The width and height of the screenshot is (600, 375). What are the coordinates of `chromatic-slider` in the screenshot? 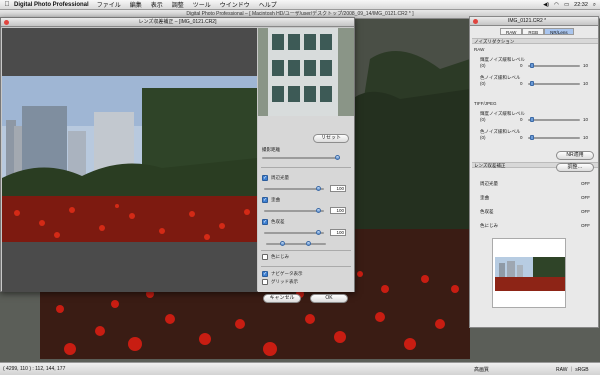 It's located at (294, 232).